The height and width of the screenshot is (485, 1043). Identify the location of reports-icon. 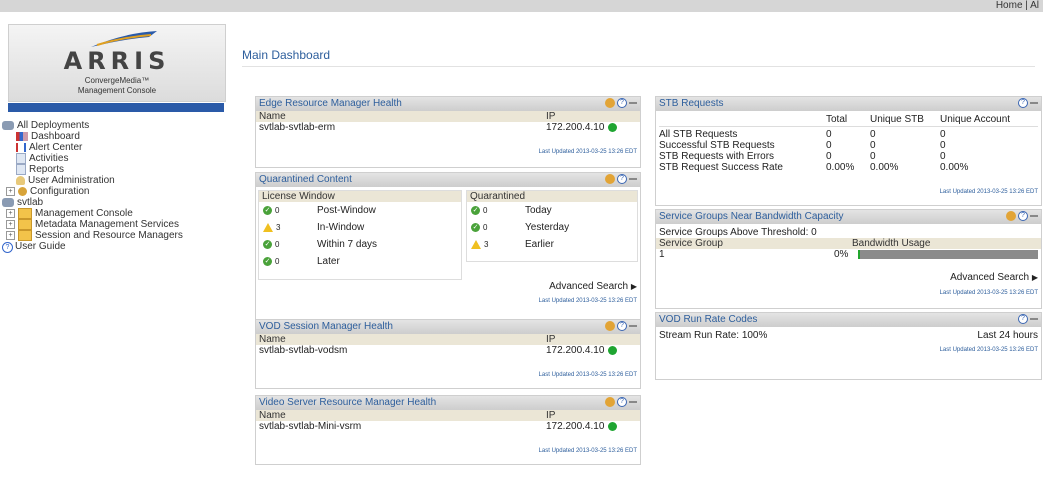
(21, 169).